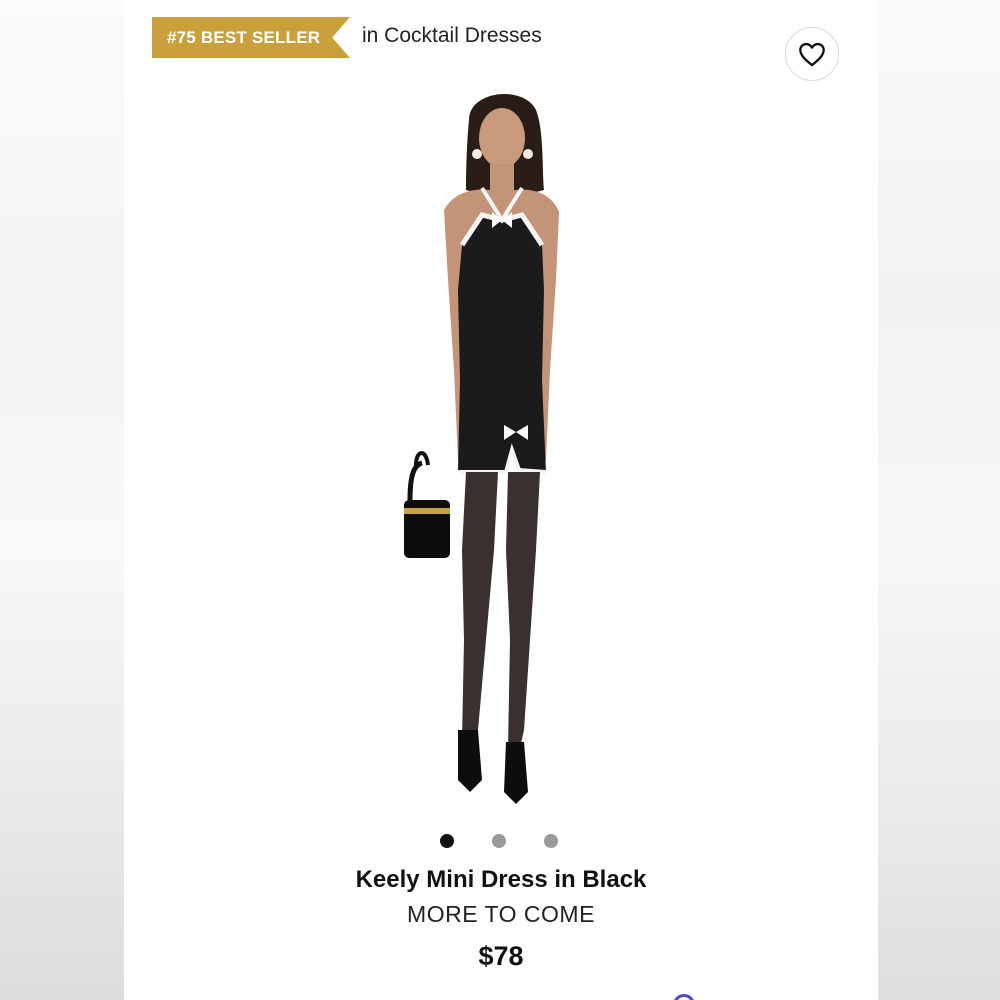  I want to click on cut-off-button, so click(684, 997).